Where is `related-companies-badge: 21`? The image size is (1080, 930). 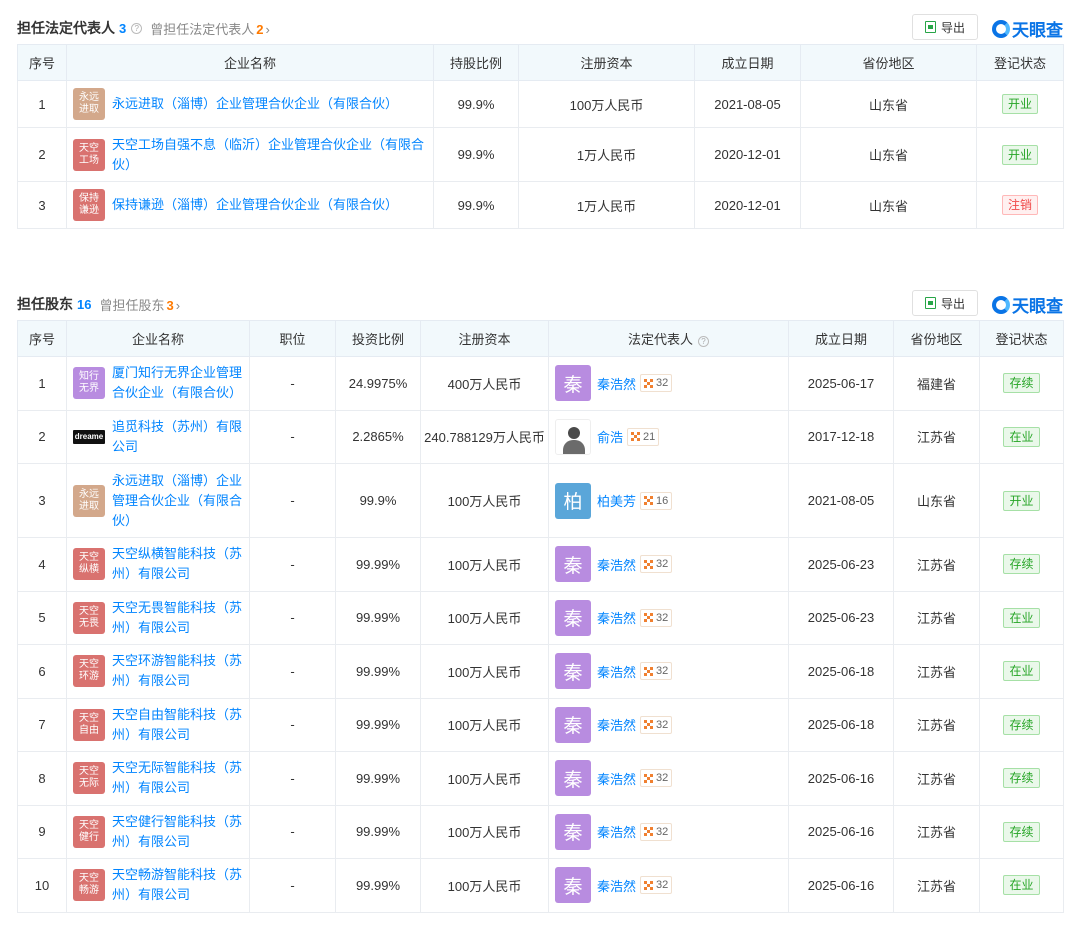
related-companies-badge: 21 is located at coordinates (643, 436).